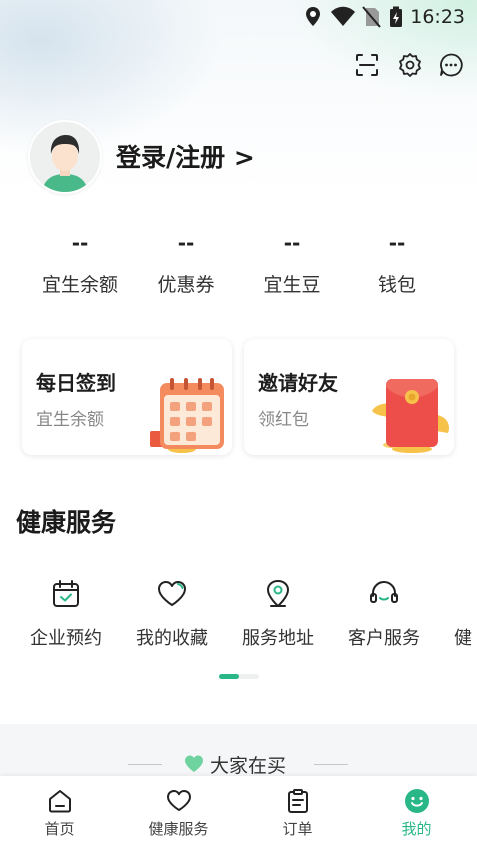 Image resolution: width=477 pixels, height=848 pixels. Describe the element at coordinates (248, 766) in the screenshot. I see `popular-products-title: 大家在买` at that location.